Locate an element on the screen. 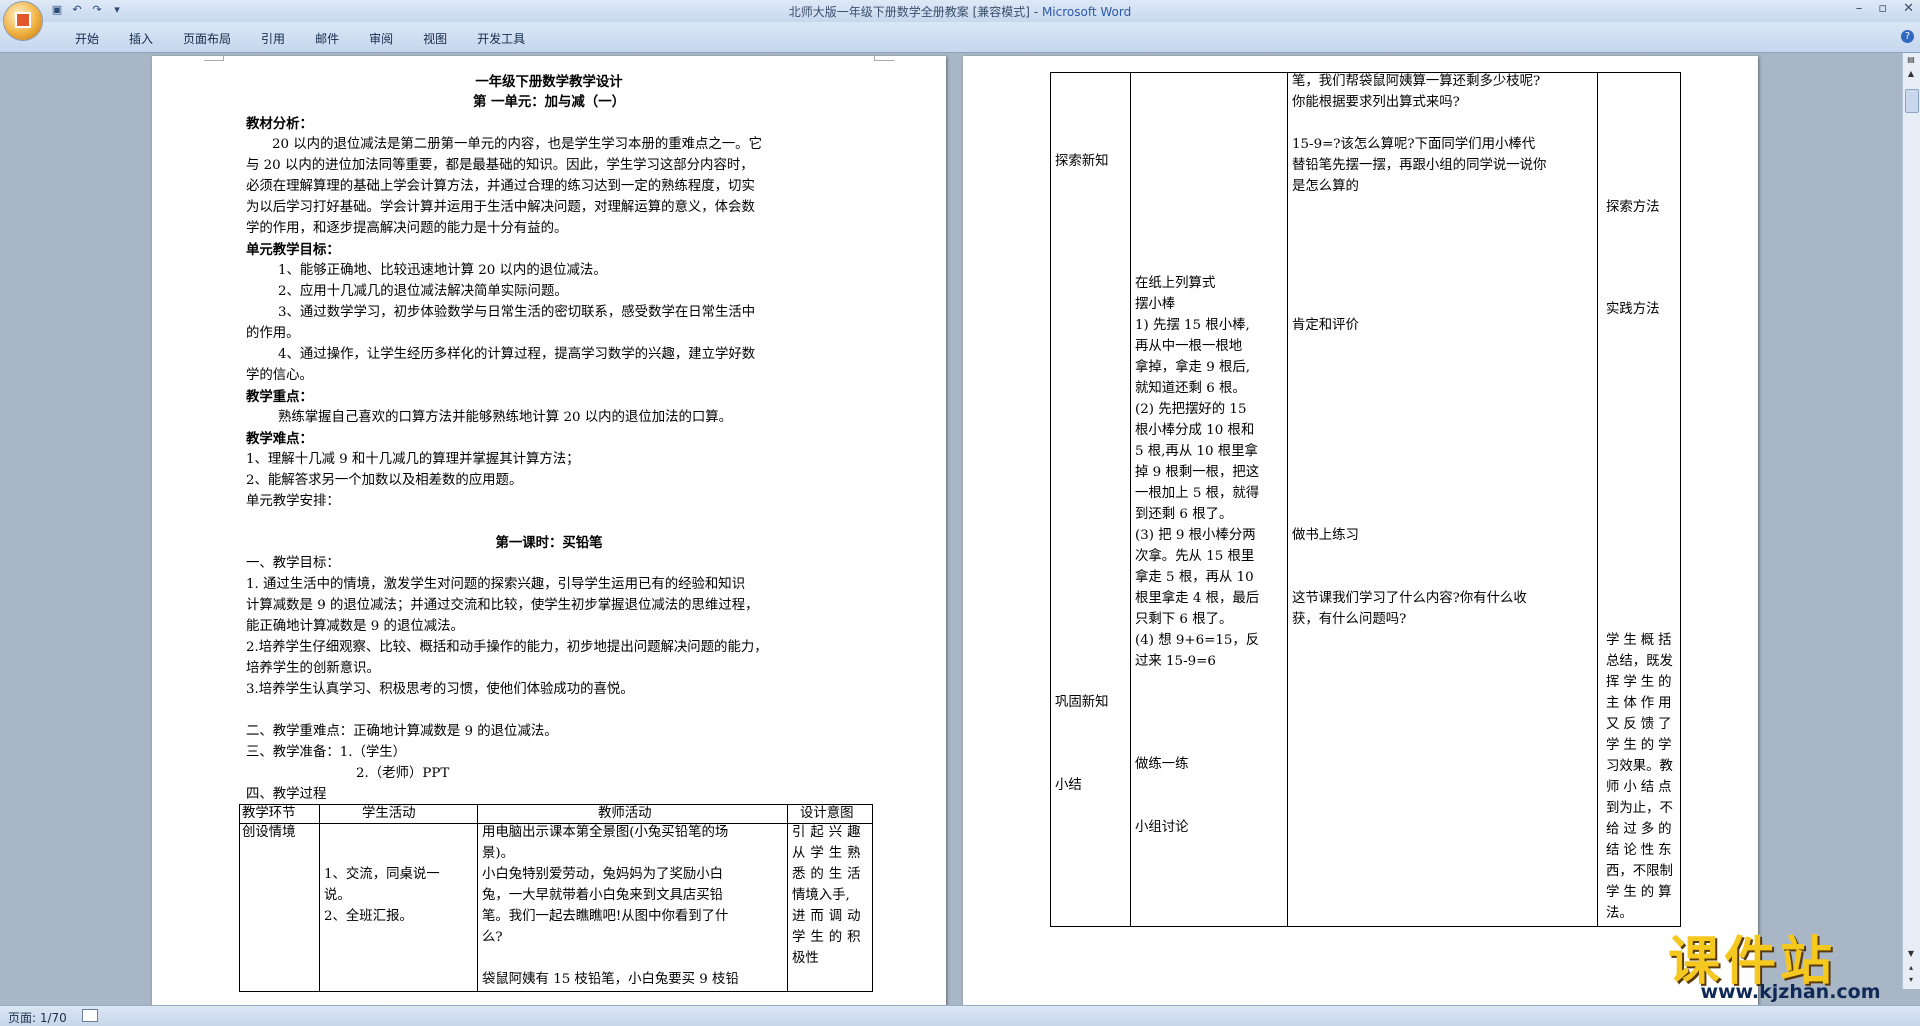 The height and width of the screenshot is (1026, 1920). table-cell: 学生的算 is located at coordinates (1641, 892).